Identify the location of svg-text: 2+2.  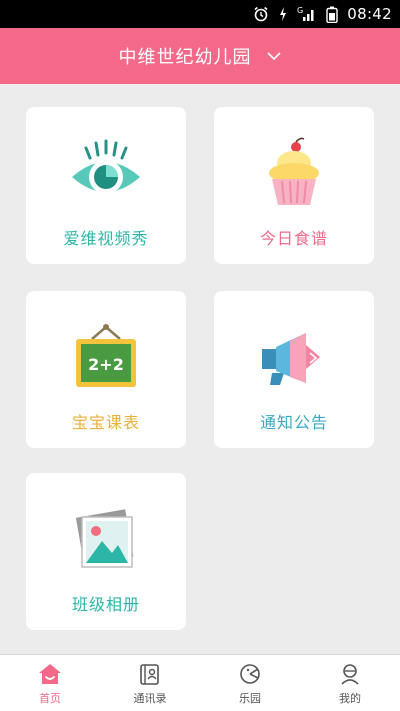
(106, 364).